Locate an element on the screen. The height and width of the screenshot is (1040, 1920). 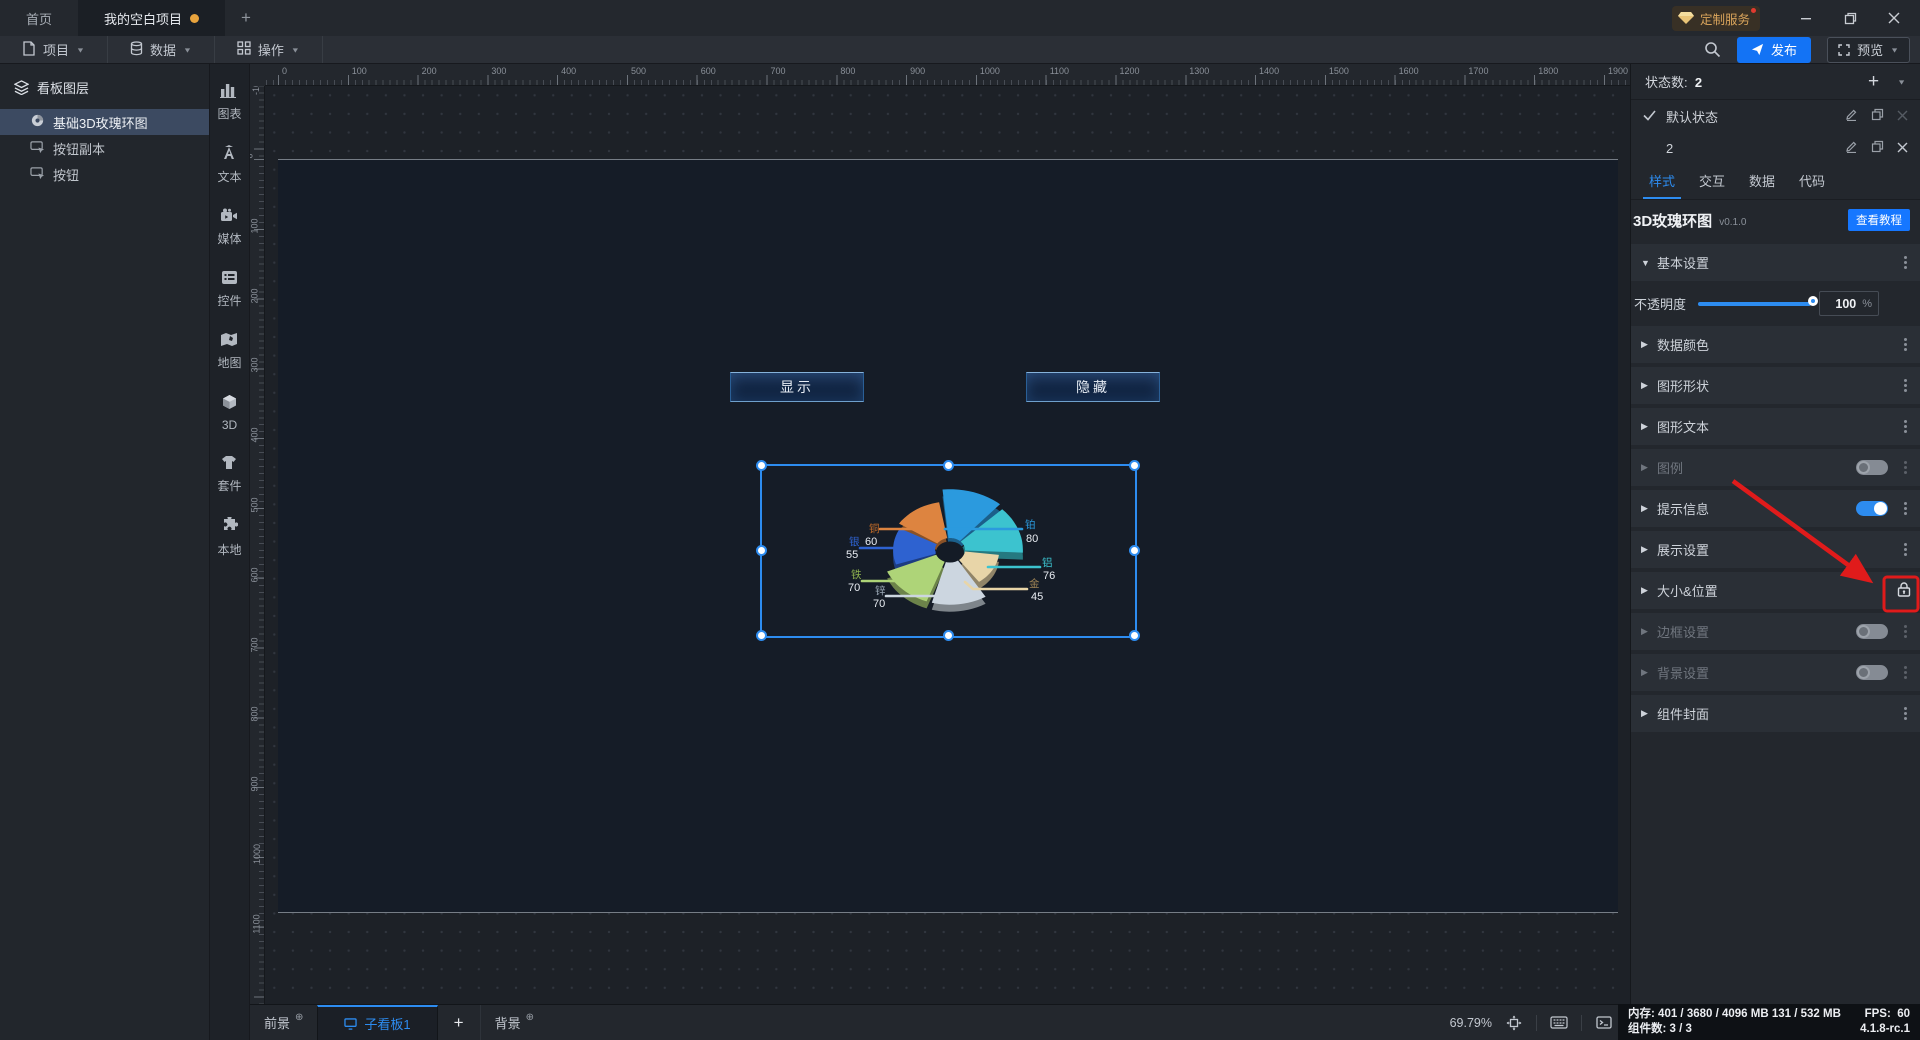
rail-item-local: 本地 is located at coordinates (229, 536).